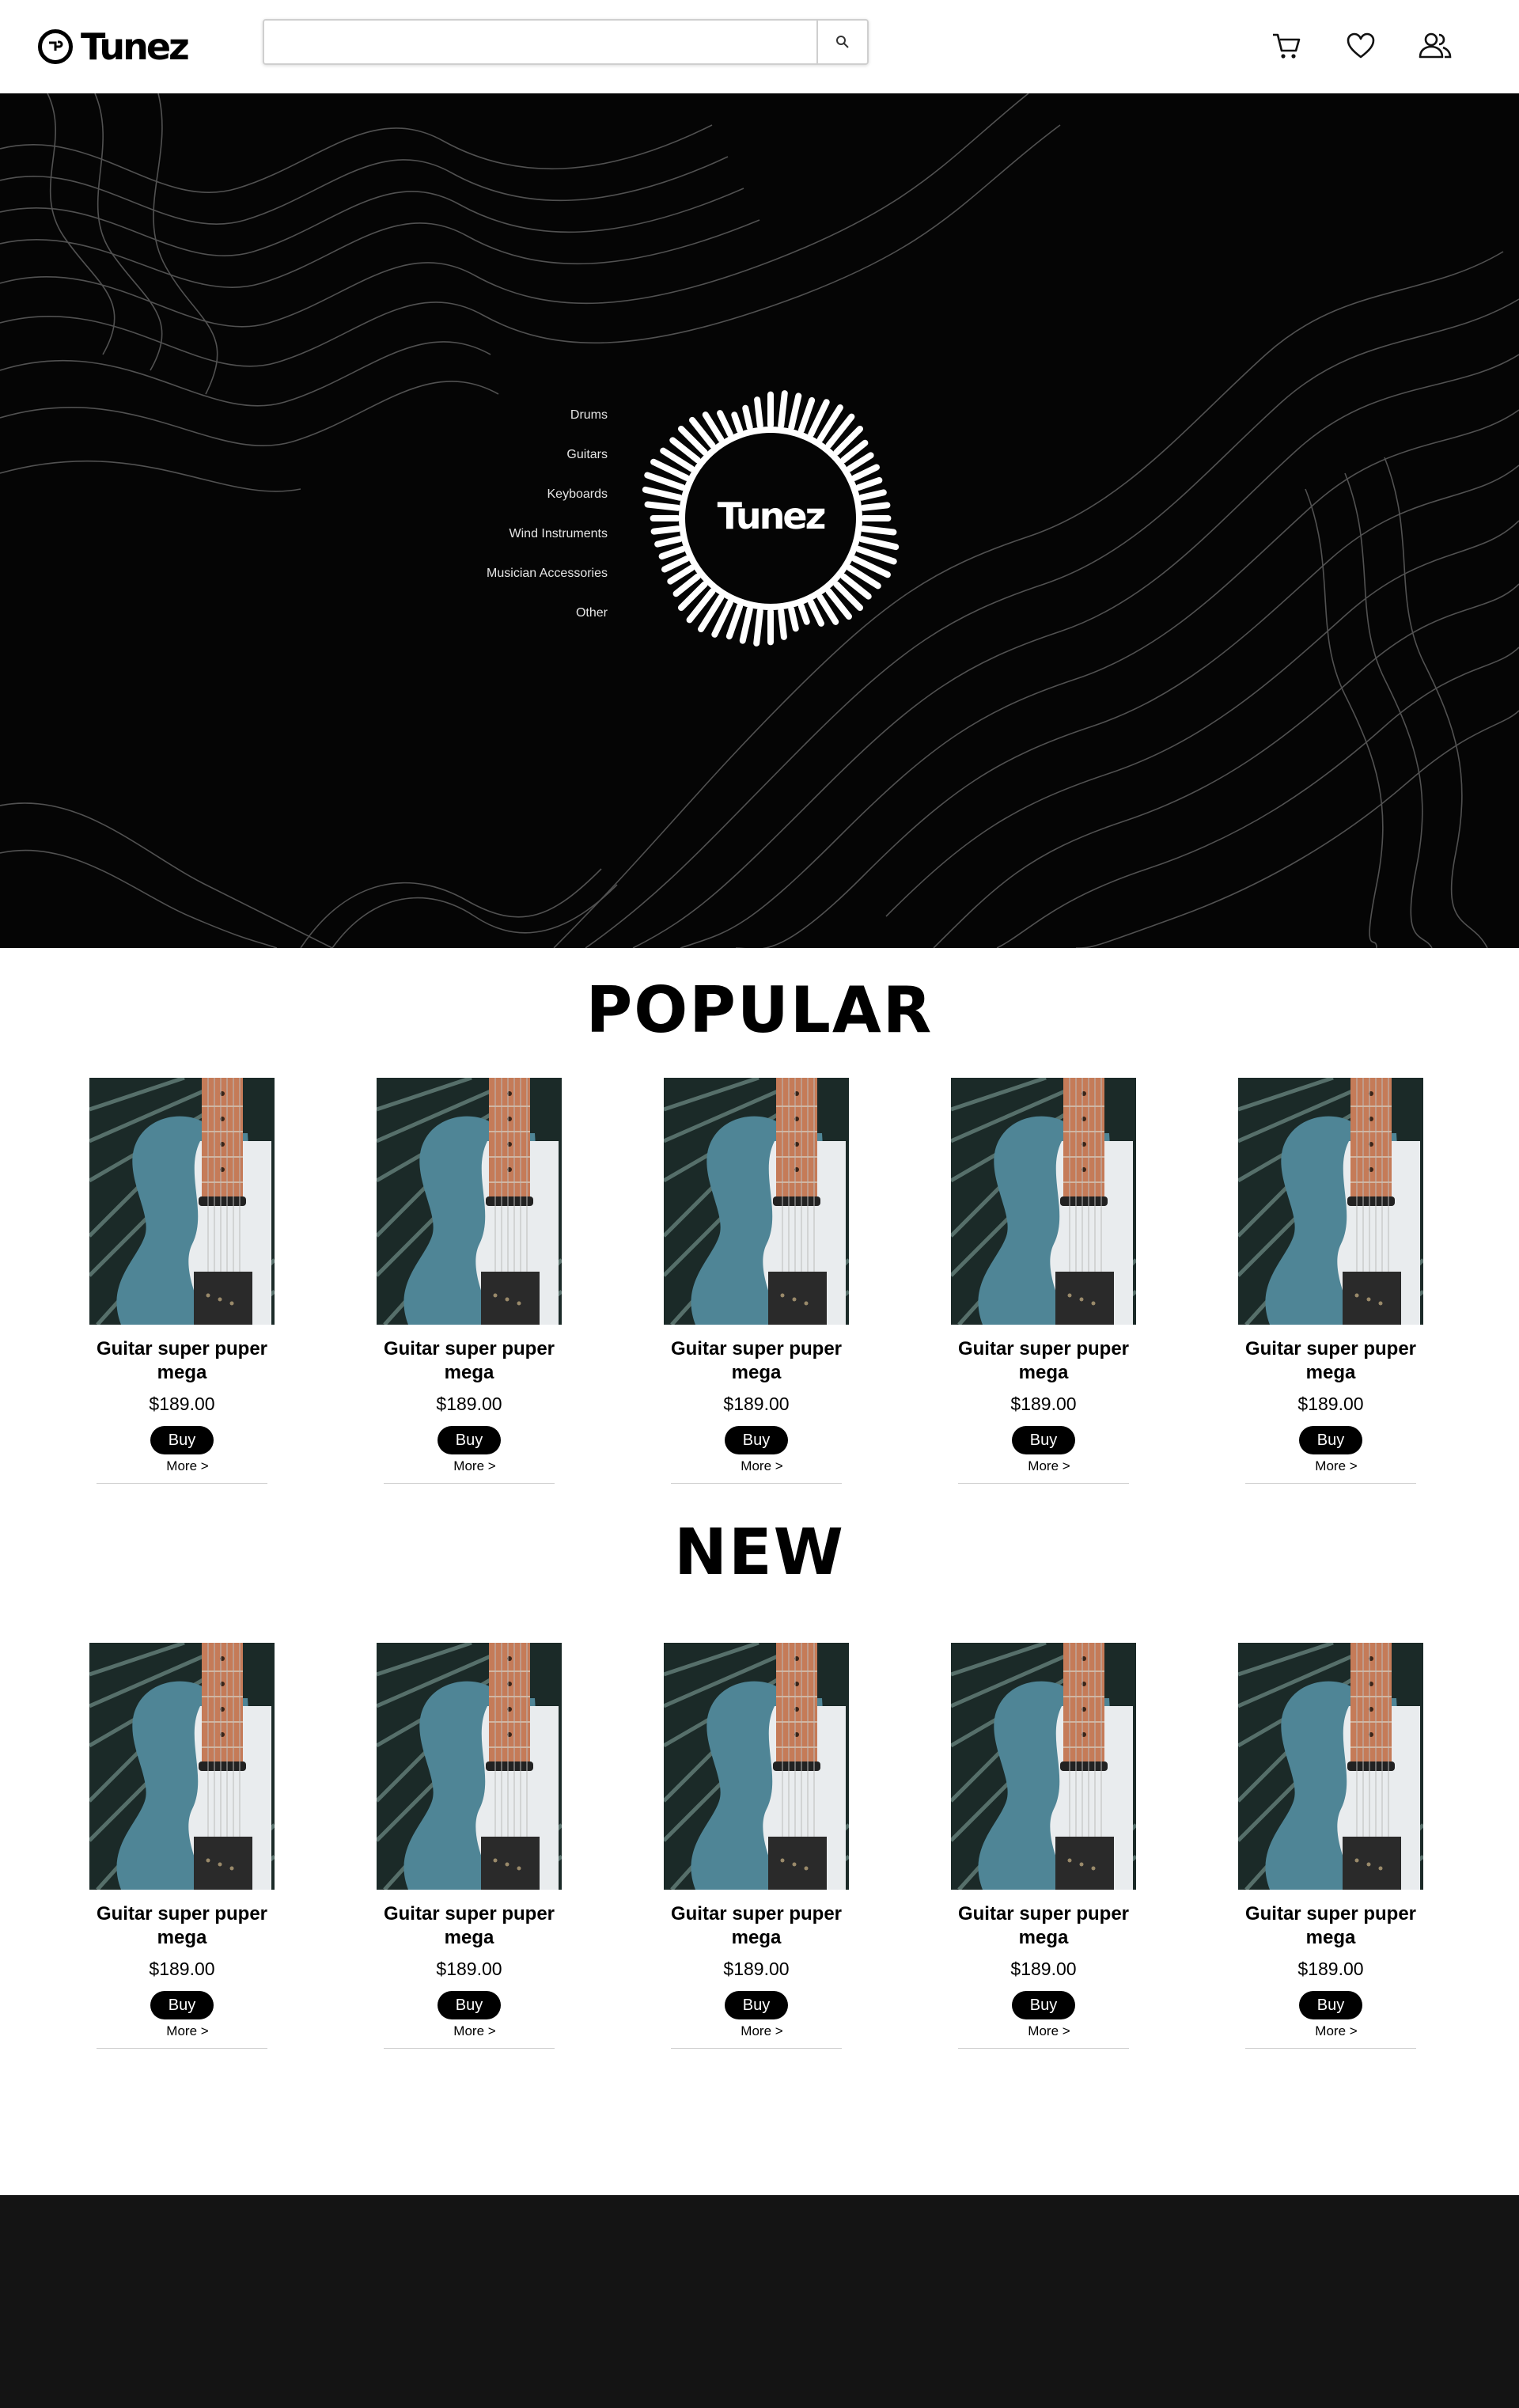  I want to click on cart-button, so click(1286, 46).